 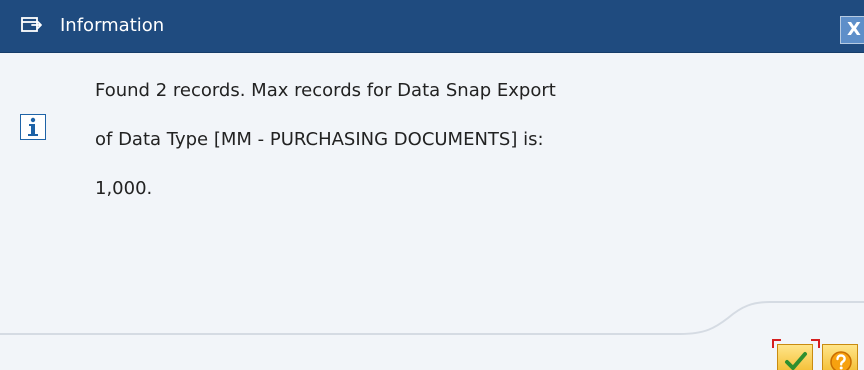 I want to click on info-icon, so click(x=33, y=127).